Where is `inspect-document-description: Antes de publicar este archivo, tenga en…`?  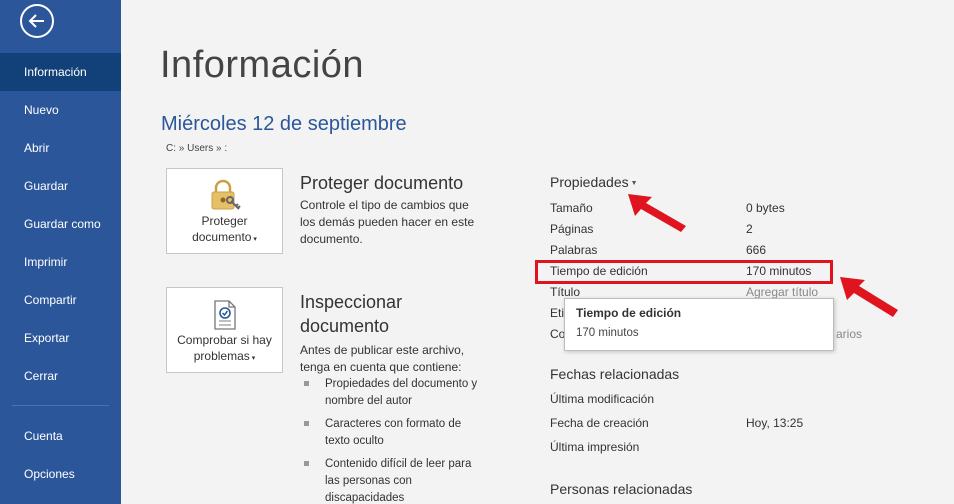
inspect-document-description: Antes de publicar este archivo, tenga en… is located at coordinates (382, 358).